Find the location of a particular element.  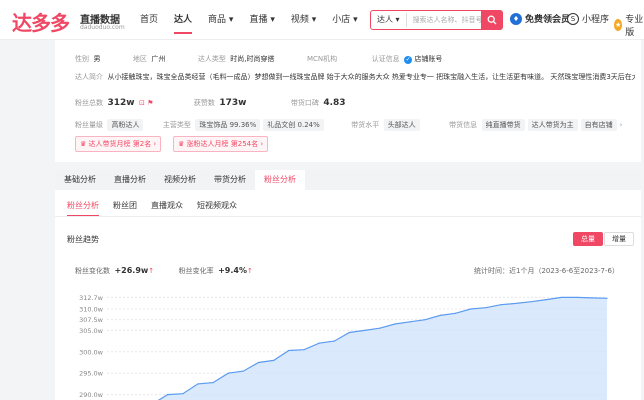

main-nav: 首页 达人 商品 ▾ 直播 ▾ 视频 ▾ 小店 ▾ 品牌 ▾ is located at coordinates (269, 20).